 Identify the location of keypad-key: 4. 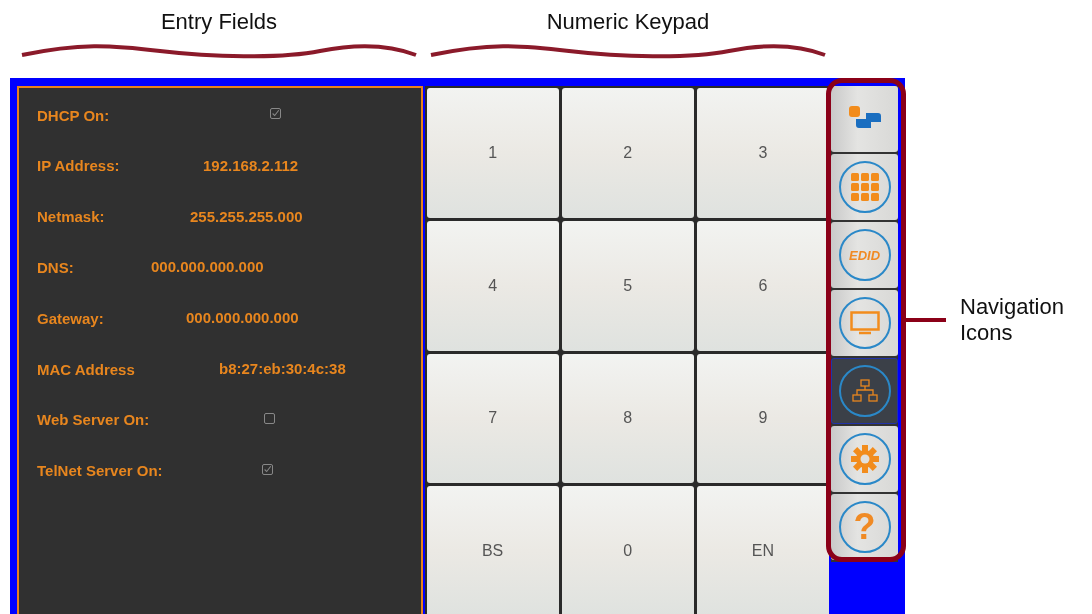
(492, 285).